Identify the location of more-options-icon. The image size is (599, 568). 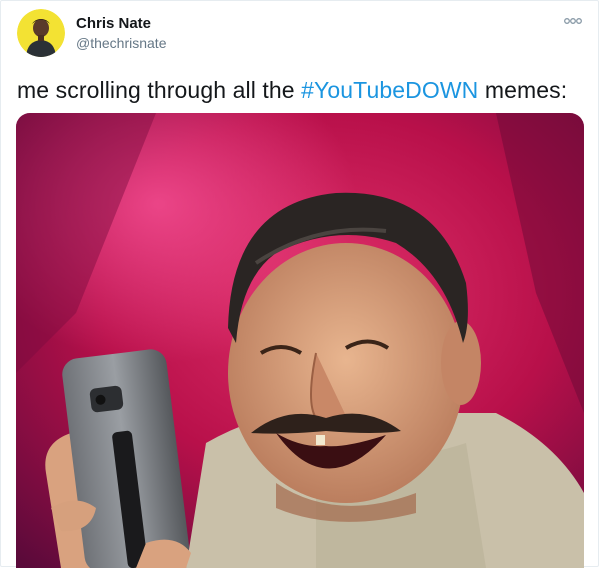
(573, 21).